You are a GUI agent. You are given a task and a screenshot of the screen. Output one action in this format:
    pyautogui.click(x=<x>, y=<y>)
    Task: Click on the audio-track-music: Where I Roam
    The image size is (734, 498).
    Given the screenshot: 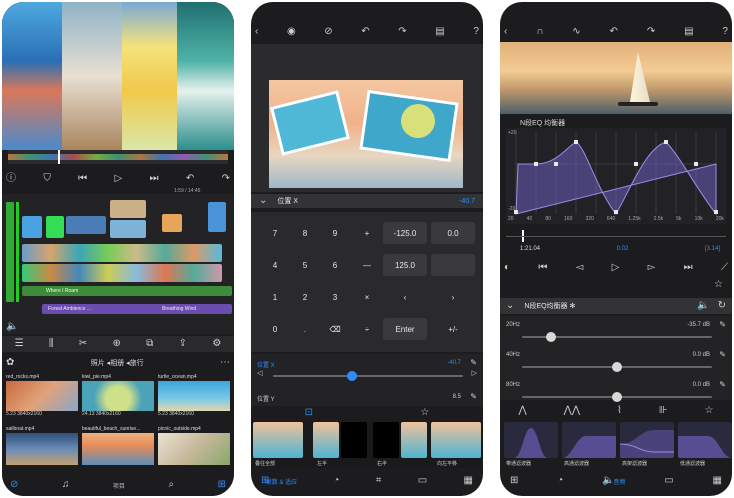 What is the action you would take?
    pyautogui.click(x=127, y=291)
    